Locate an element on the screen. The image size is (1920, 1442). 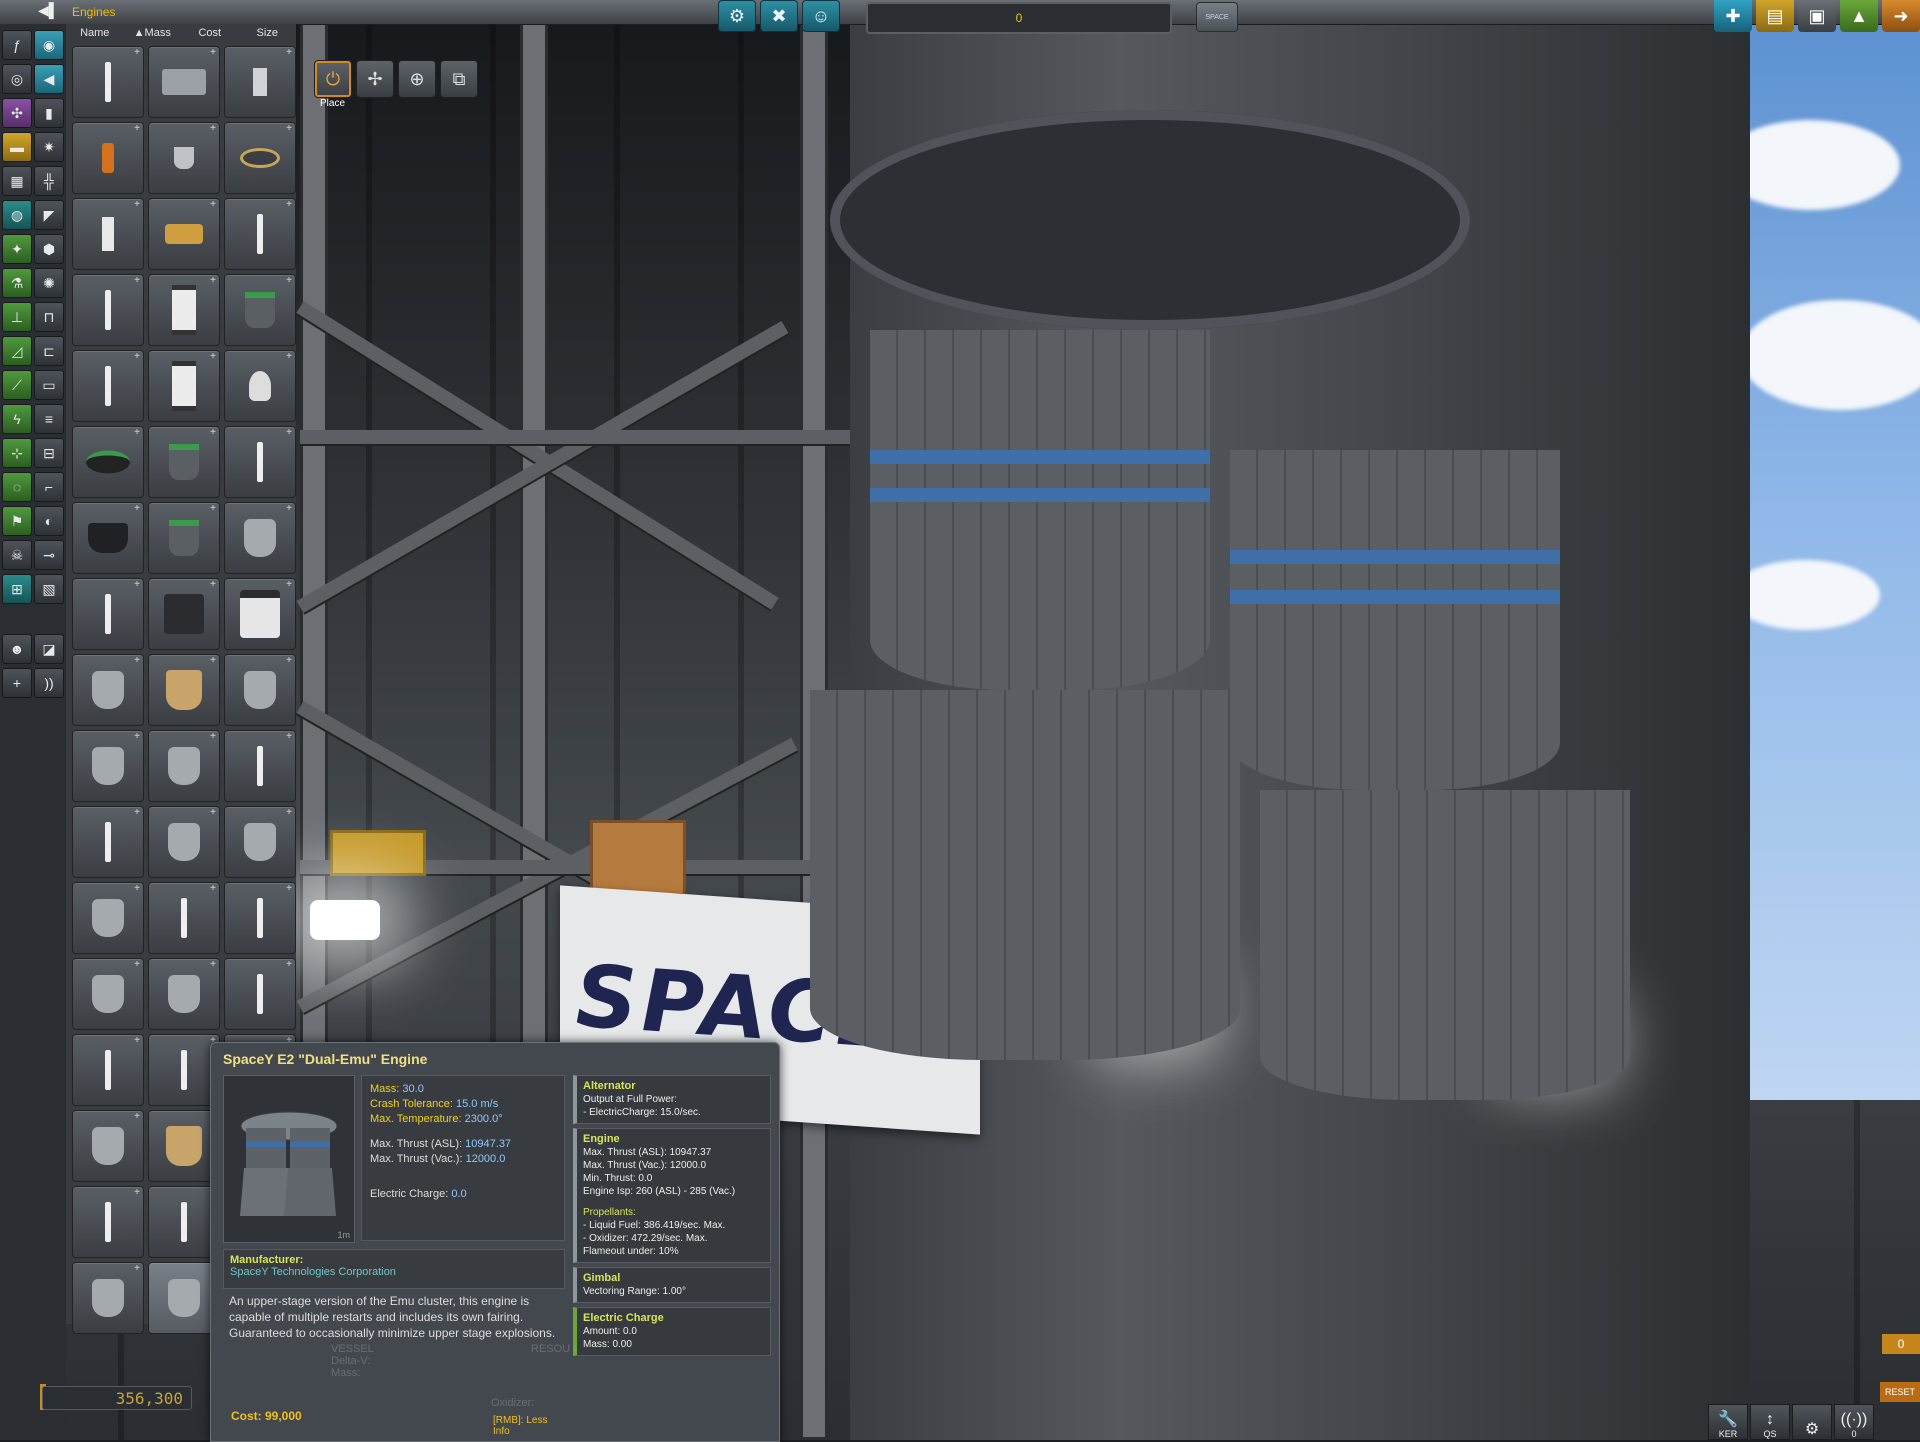
save-craft-button: ▣ is located at coordinates (1817, 16).